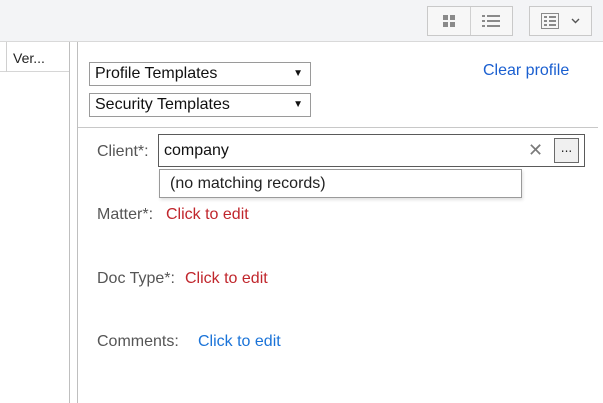 The width and height of the screenshot is (603, 403). Describe the element at coordinates (196, 150) in the screenshot. I see `client-input-value: company` at that location.